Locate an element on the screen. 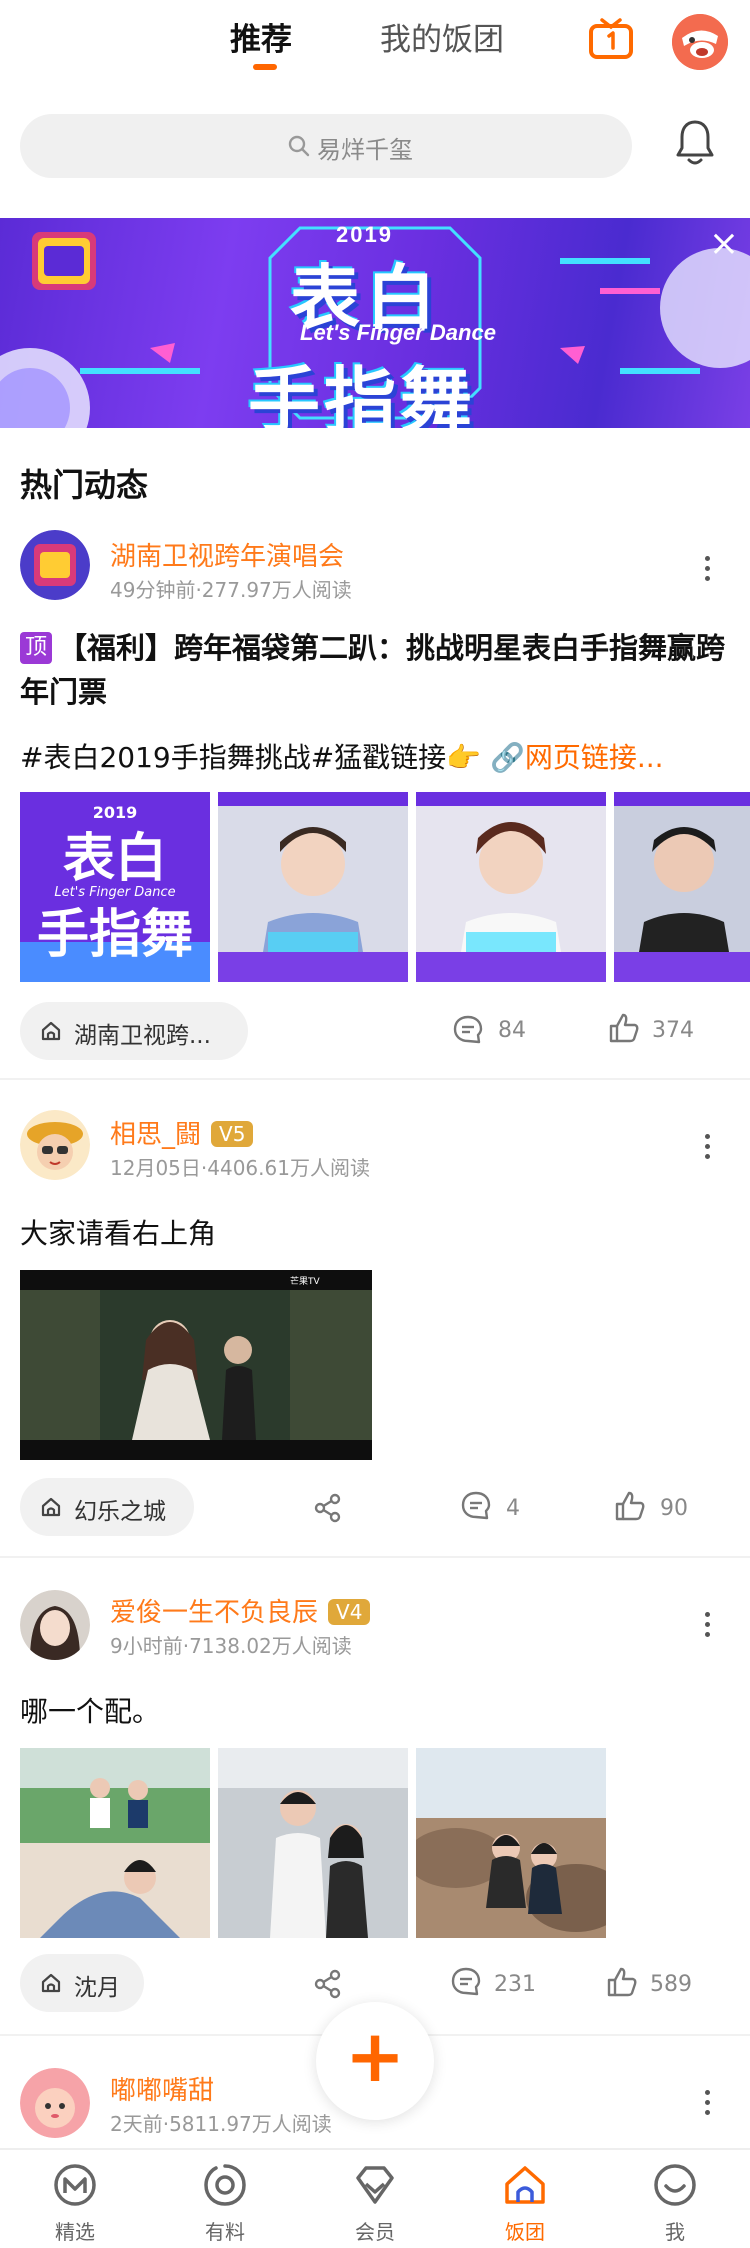 The image size is (750, 2248). top-bar: 推荐 我的饭团 is located at coordinates (375, 40).